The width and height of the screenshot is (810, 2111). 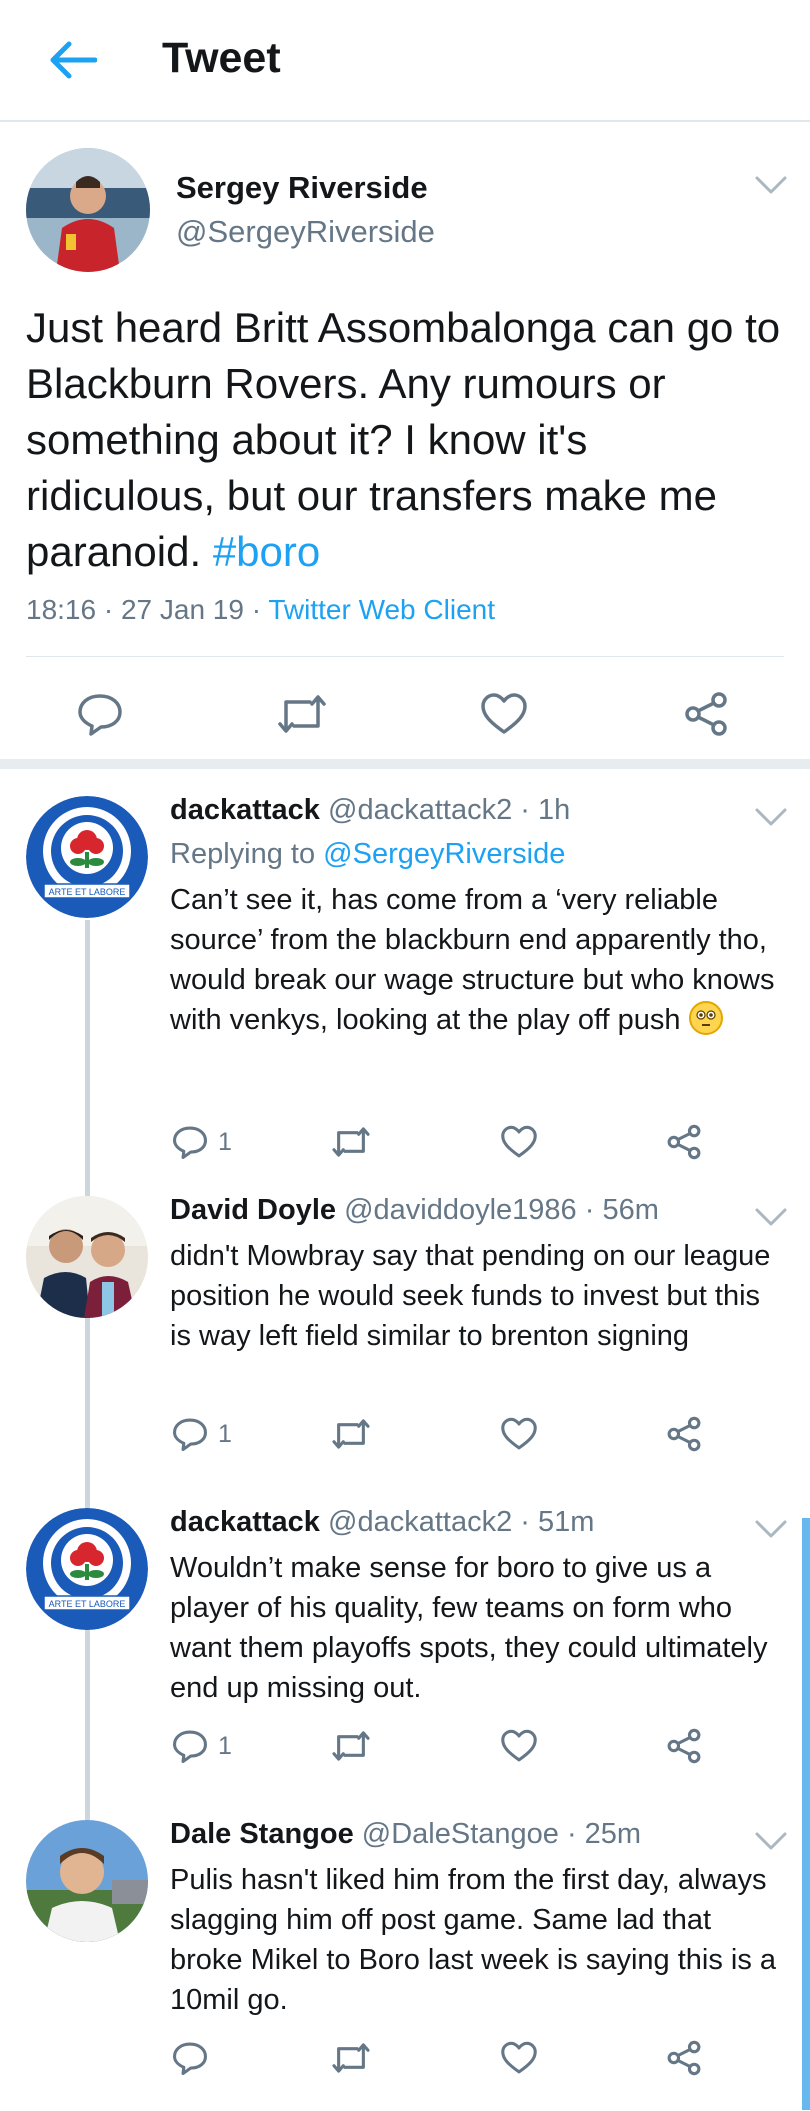 What do you see at coordinates (305, 232) in the screenshot?
I see `author-handle: @SergeyRiverside` at bounding box center [305, 232].